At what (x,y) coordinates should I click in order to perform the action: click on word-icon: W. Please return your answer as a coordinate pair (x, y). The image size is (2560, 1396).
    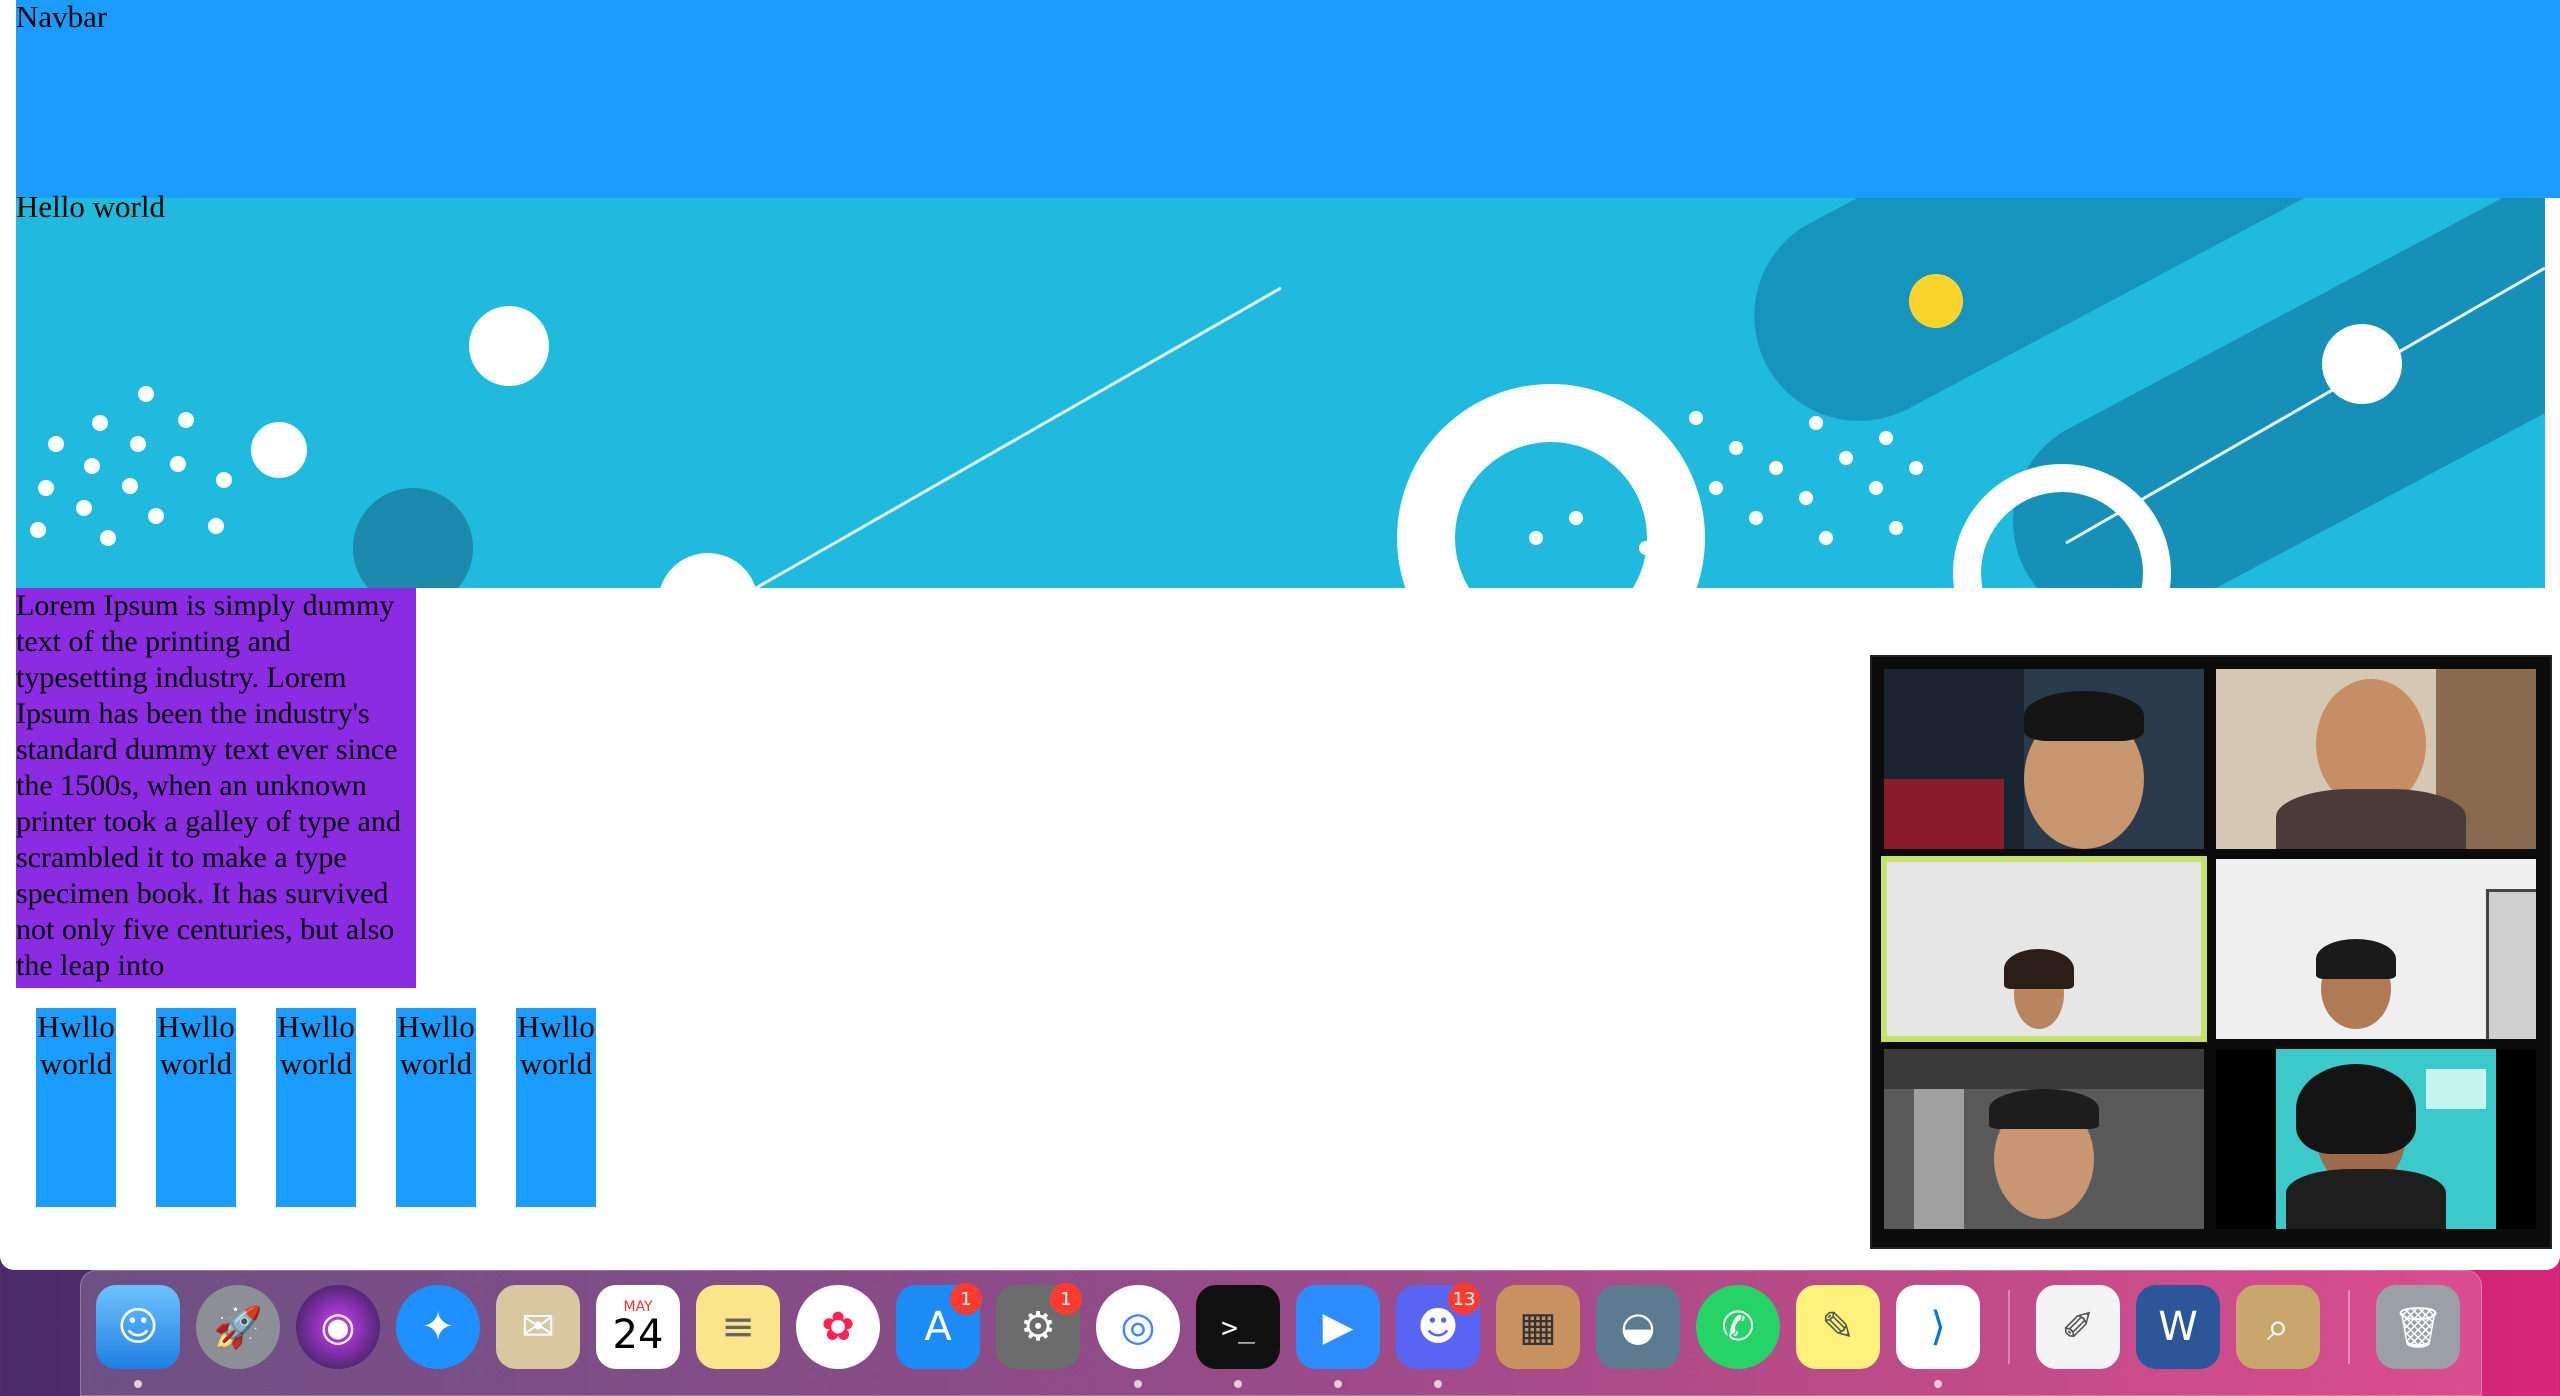
    Looking at the image, I should click on (2178, 1327).